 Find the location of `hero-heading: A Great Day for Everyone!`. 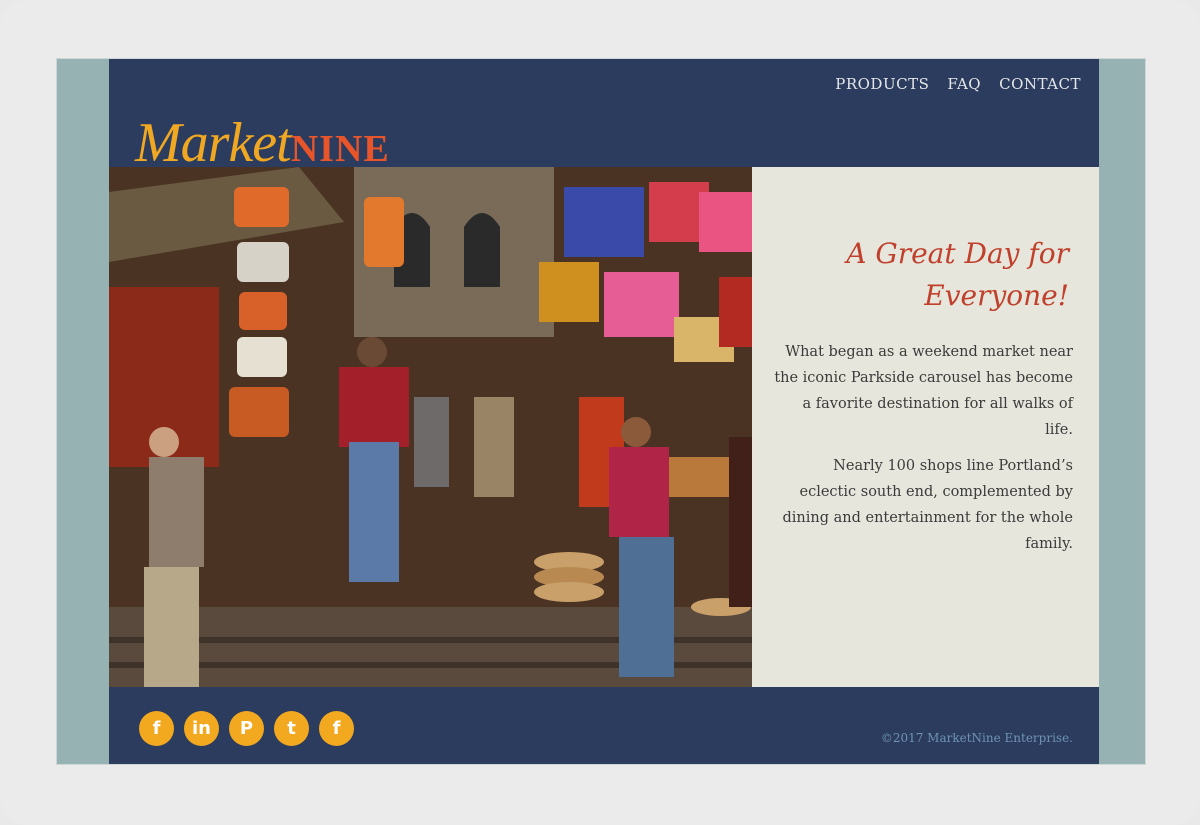

hero-heading: A Great Day for Everyone! is located at coordinates (957, 274).